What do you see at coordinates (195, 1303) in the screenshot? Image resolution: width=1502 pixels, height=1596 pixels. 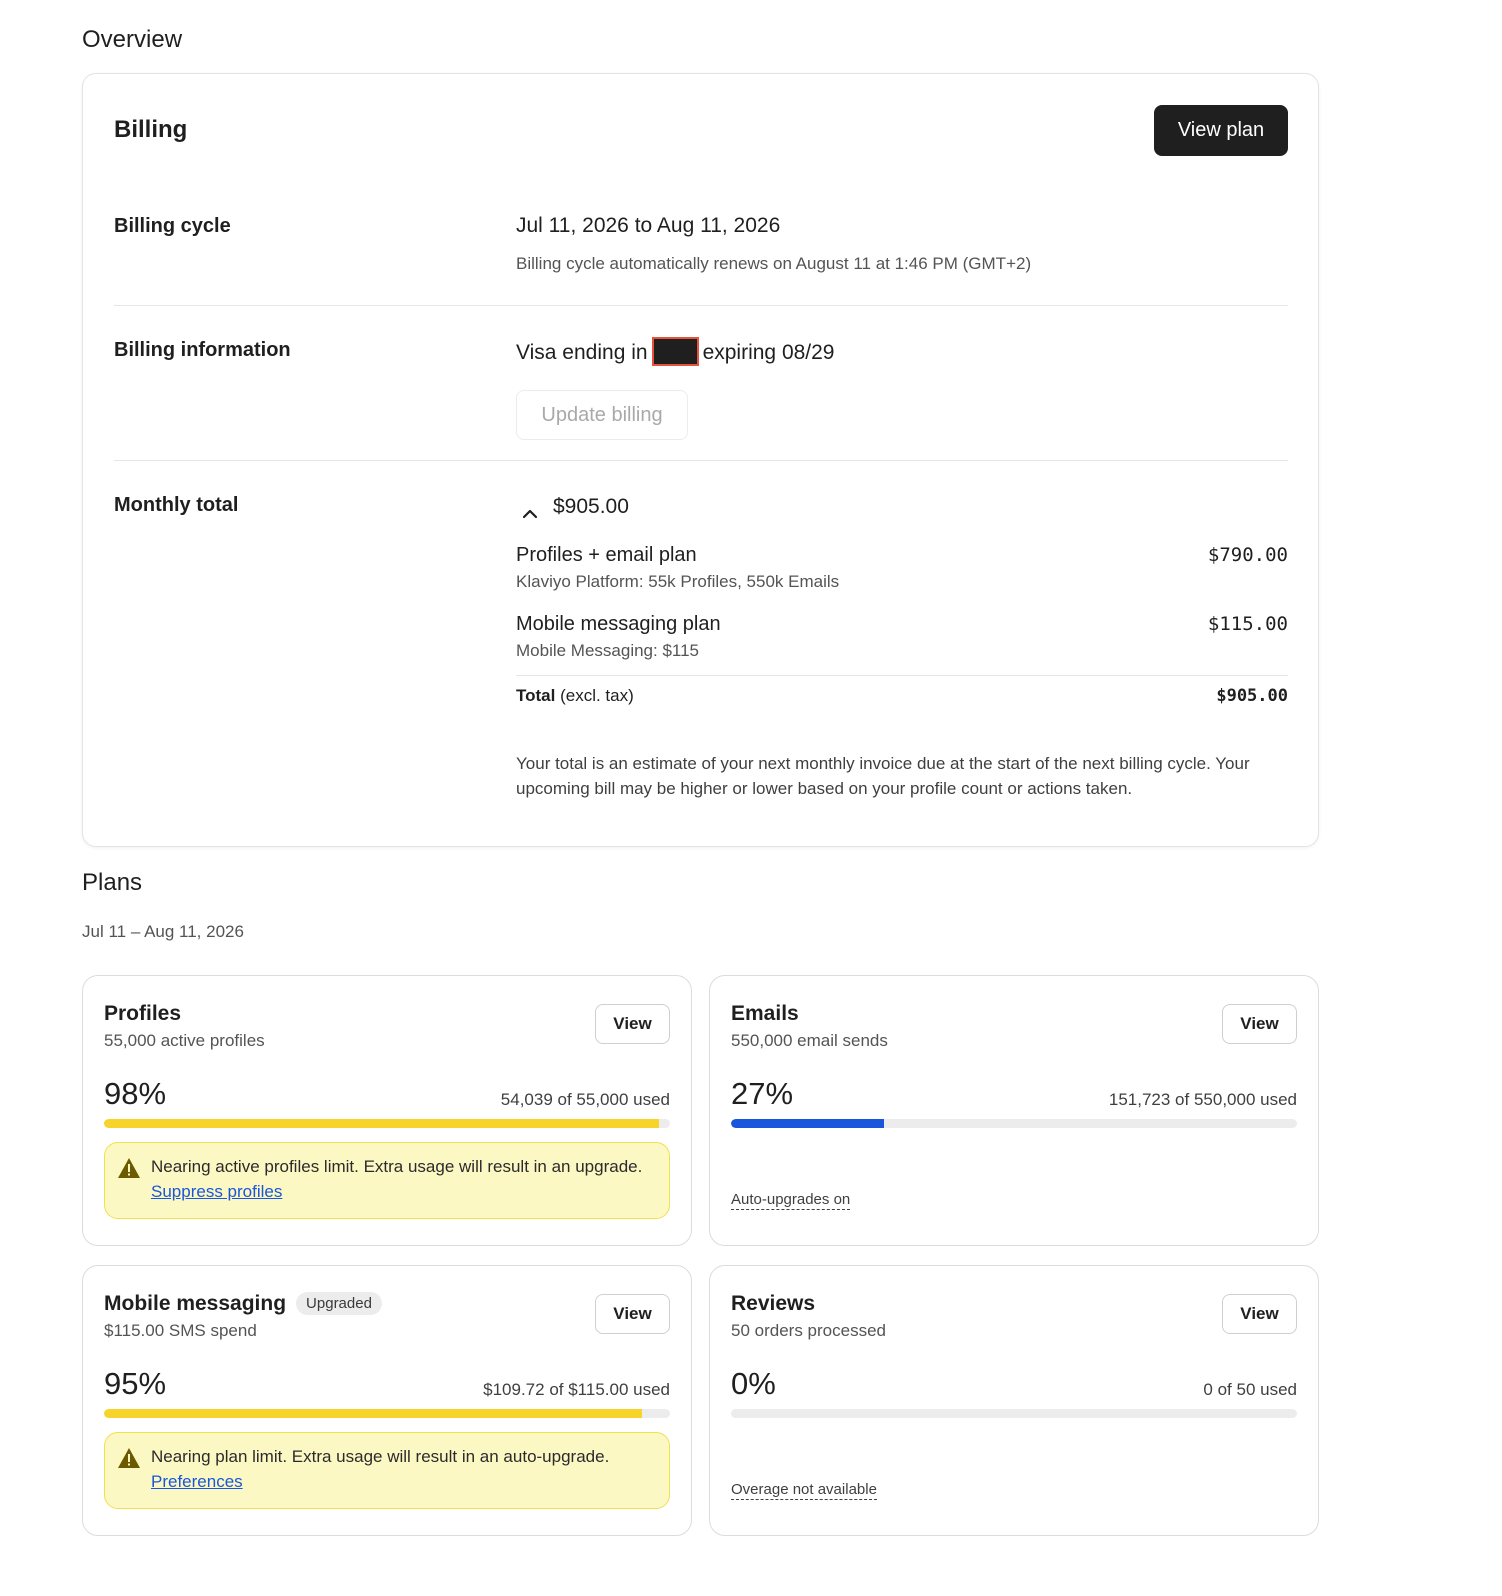 I see `plan-name-text: Mobile messaging` at bounding box center [195, 1303].